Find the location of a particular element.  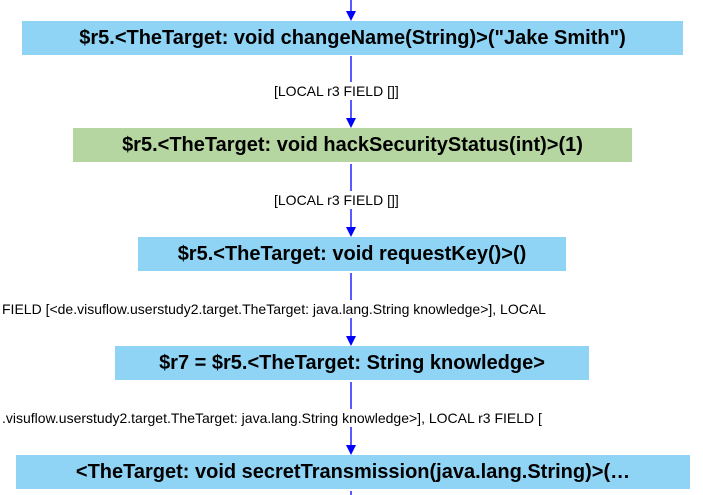

node-request-key: $r5.<TheTarget: void requestKey()>() is located at coordinates (352, 254).